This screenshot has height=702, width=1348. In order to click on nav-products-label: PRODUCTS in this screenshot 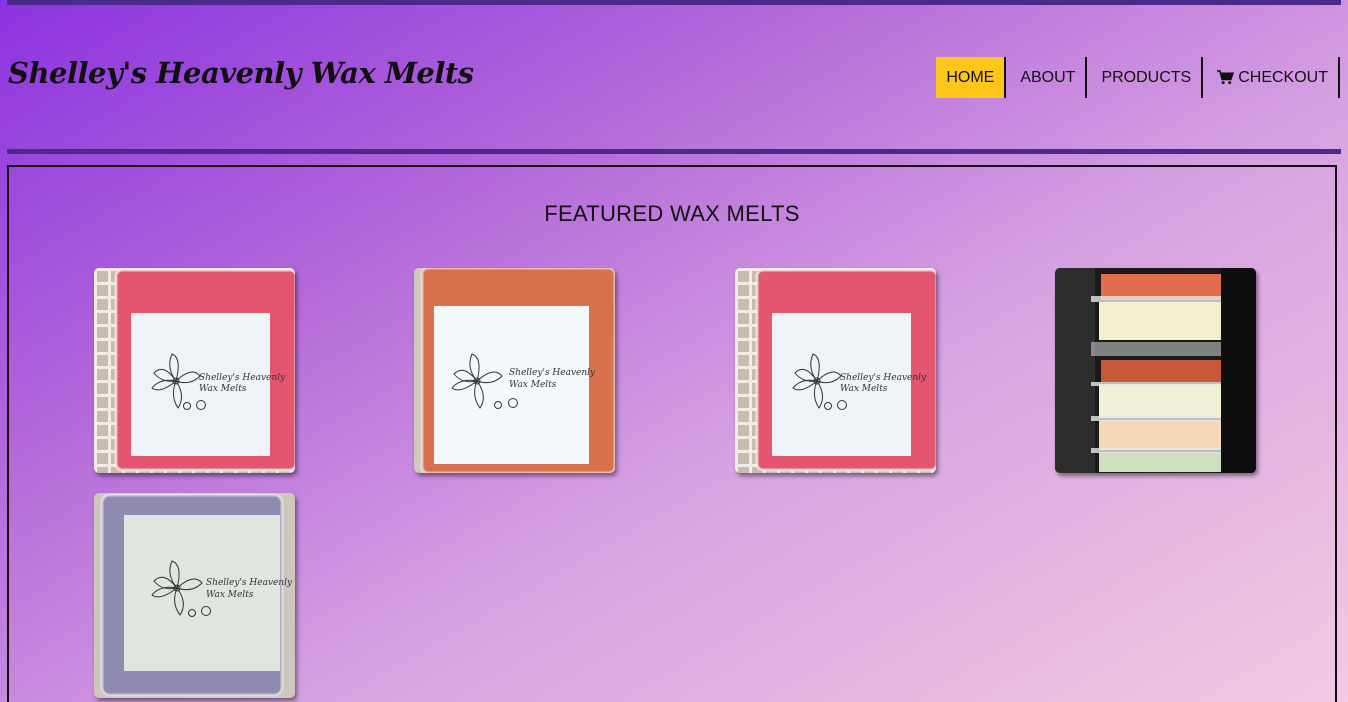, I will do `click(1146, 77)`.